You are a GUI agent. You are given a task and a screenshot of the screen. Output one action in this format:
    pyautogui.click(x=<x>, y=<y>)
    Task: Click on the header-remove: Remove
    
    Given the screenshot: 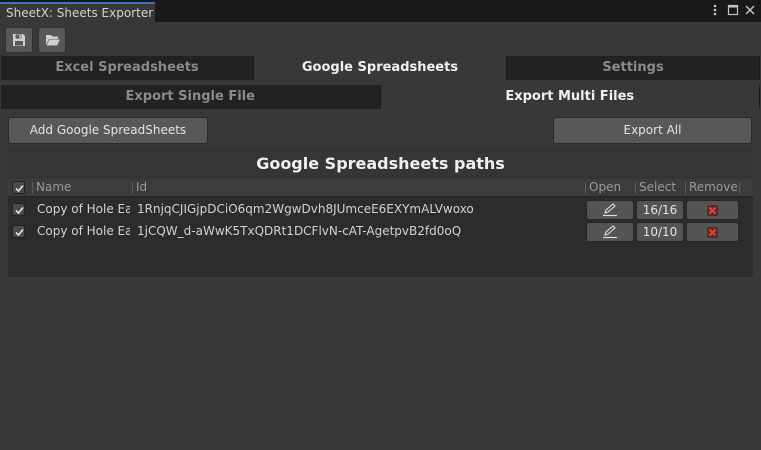 What is the action you would take?
    pyautogui.click(x=713, y=187)
    